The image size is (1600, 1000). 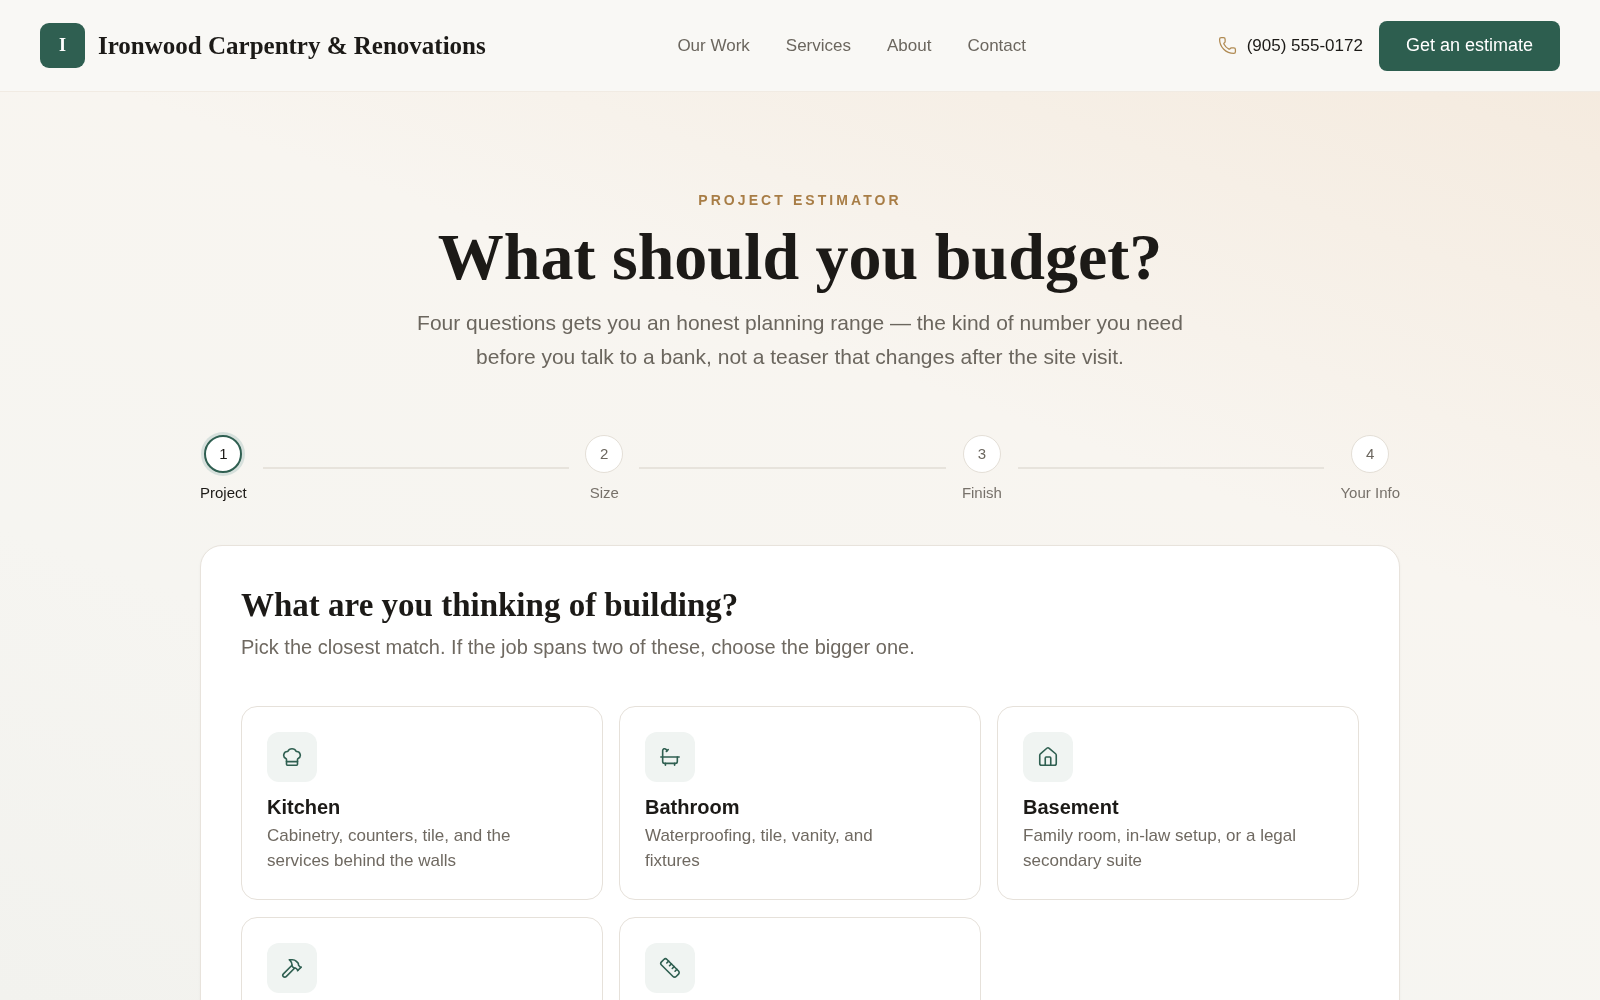 What do you see at coordinates (578, 647) in the screenshot?
I see `question-hint: Pick the closest match. If the job spans two of these, choose the bigger one.` at bounding box center [578, 647].